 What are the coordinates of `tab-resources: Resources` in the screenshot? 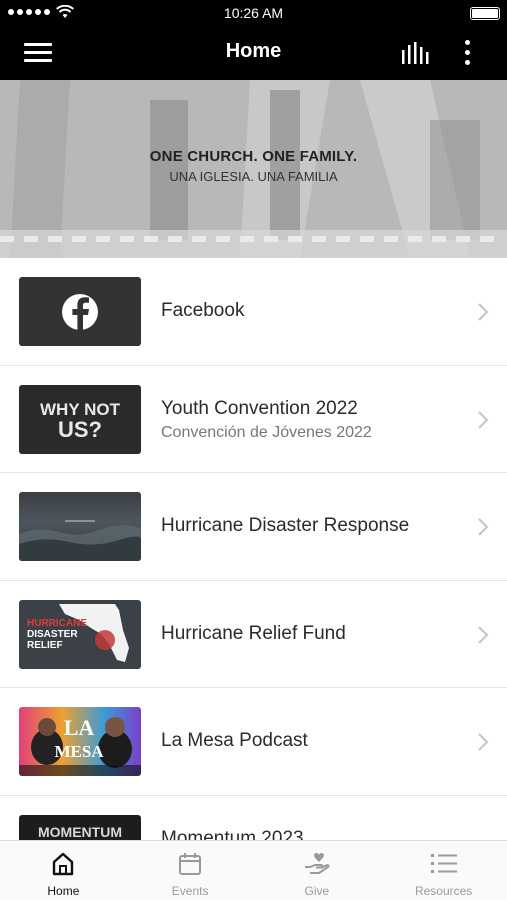 It's located at (443, 870).